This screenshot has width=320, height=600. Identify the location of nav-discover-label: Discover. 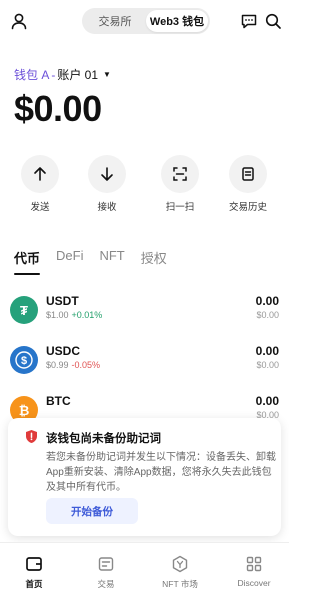
(254, 583).